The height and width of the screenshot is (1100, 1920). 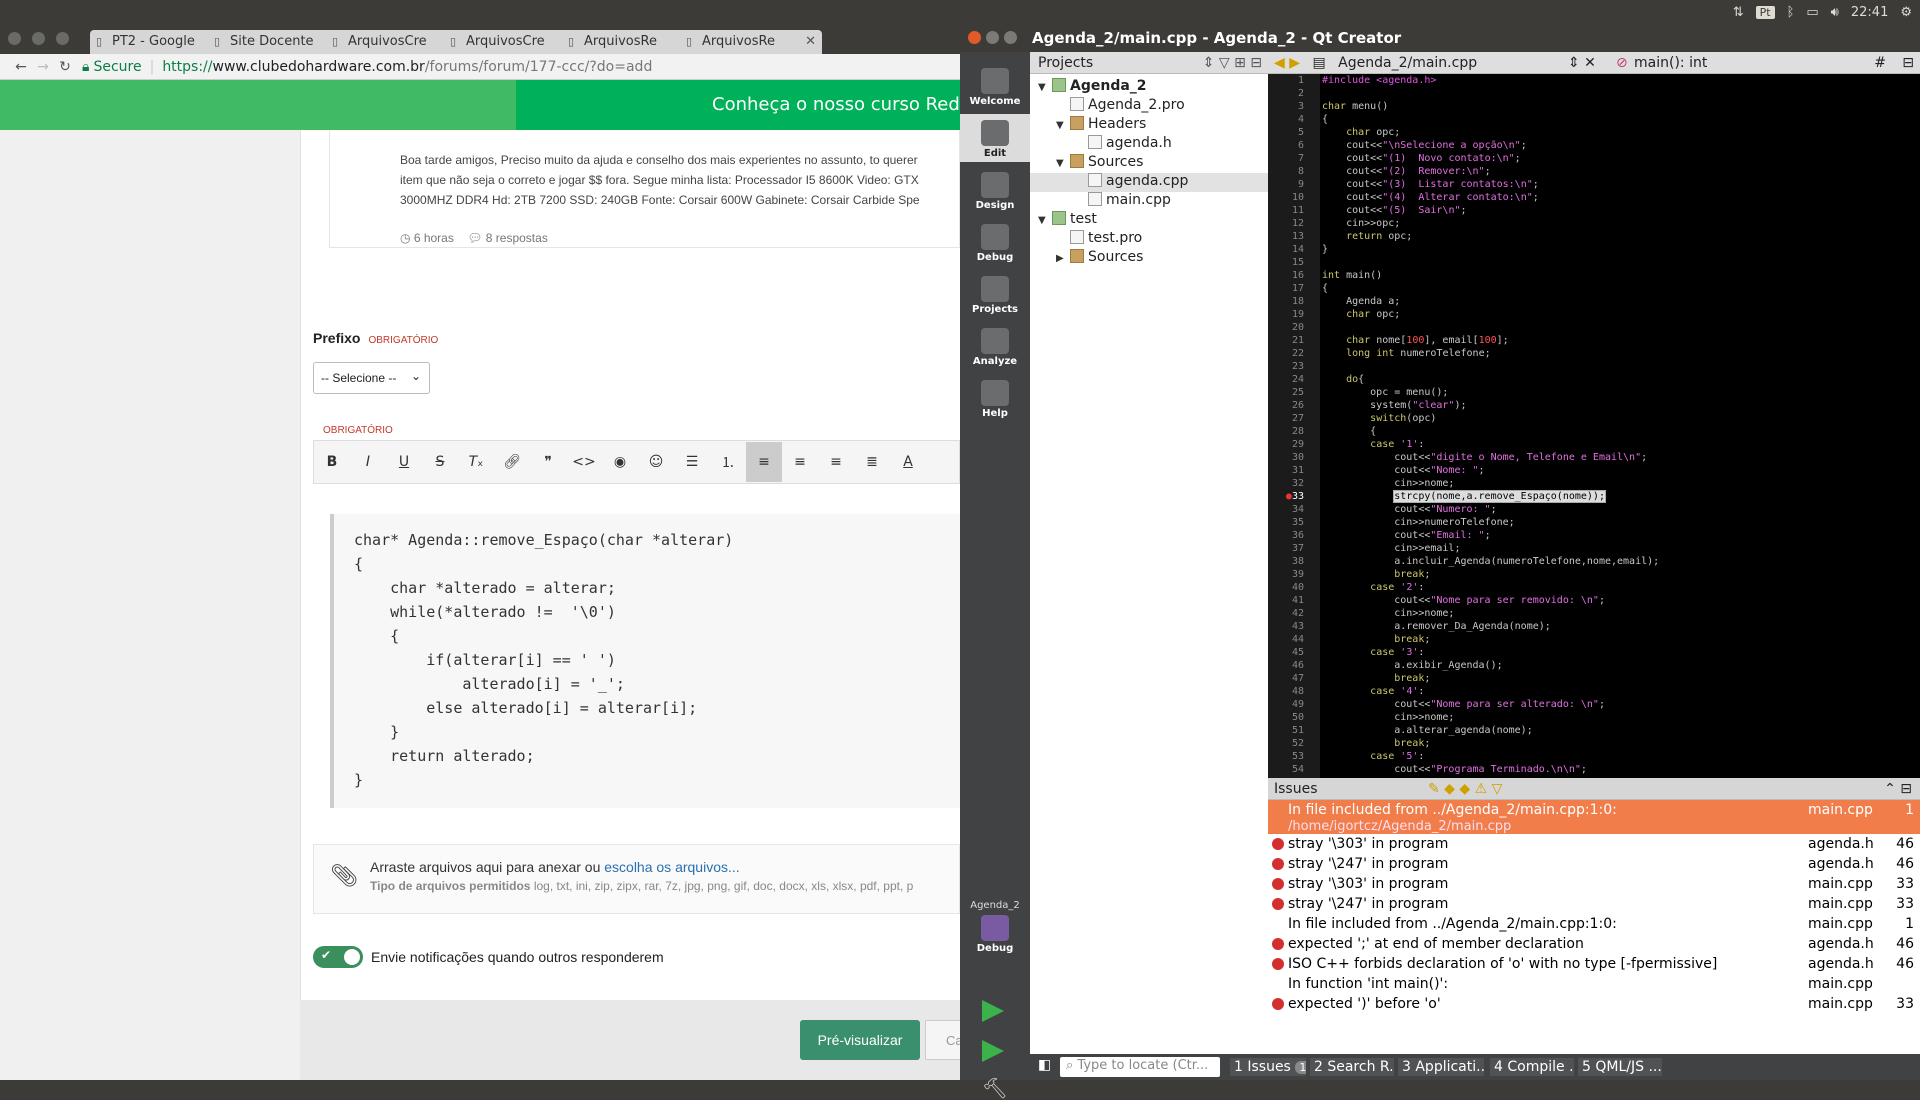 What do you see at coordinates (404, 462) in the screenshot?
I see `underline-icon: U` at bounding box center [404, 462].